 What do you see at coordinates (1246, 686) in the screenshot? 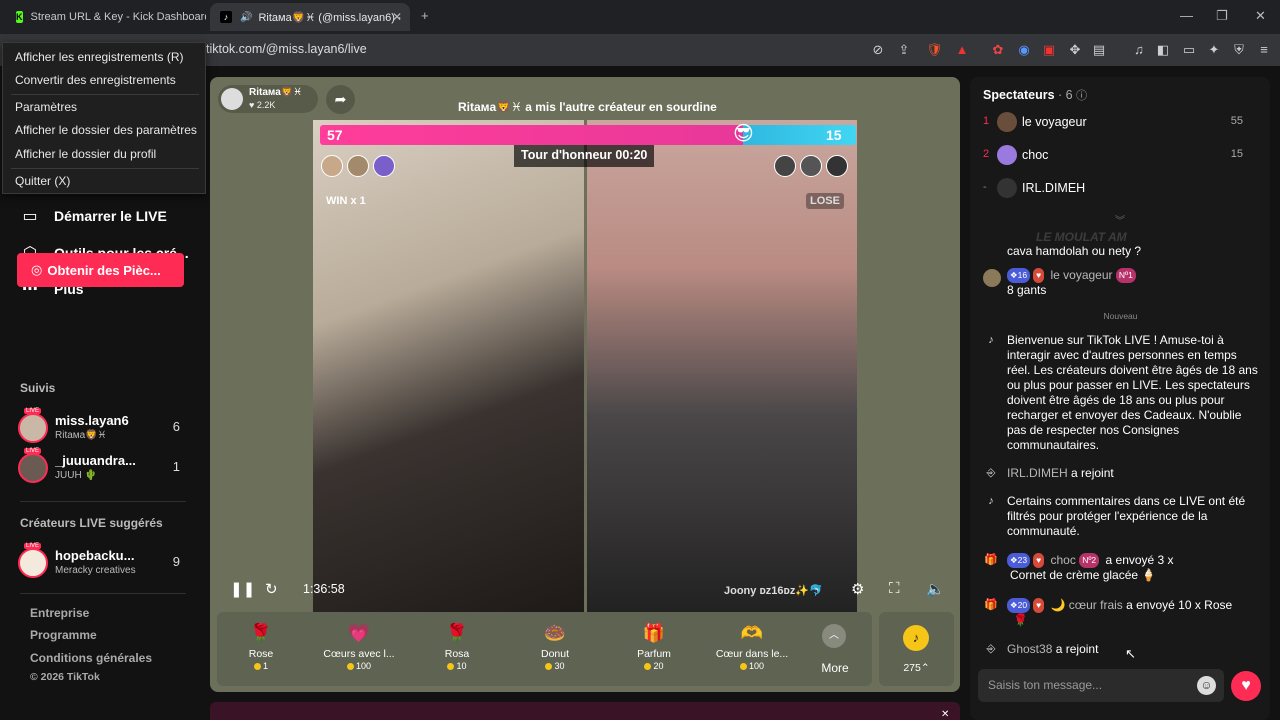
I see `like-heart-button: ♥` at bounding box center [1246, 686].